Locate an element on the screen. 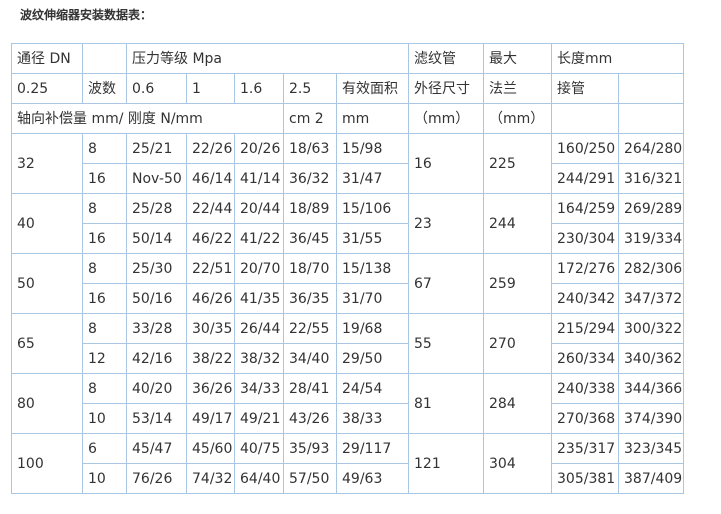 The height and width of the screenshot is (514, 721). pressure-1-cell: 22/51 is located at coordinates (210, 268).